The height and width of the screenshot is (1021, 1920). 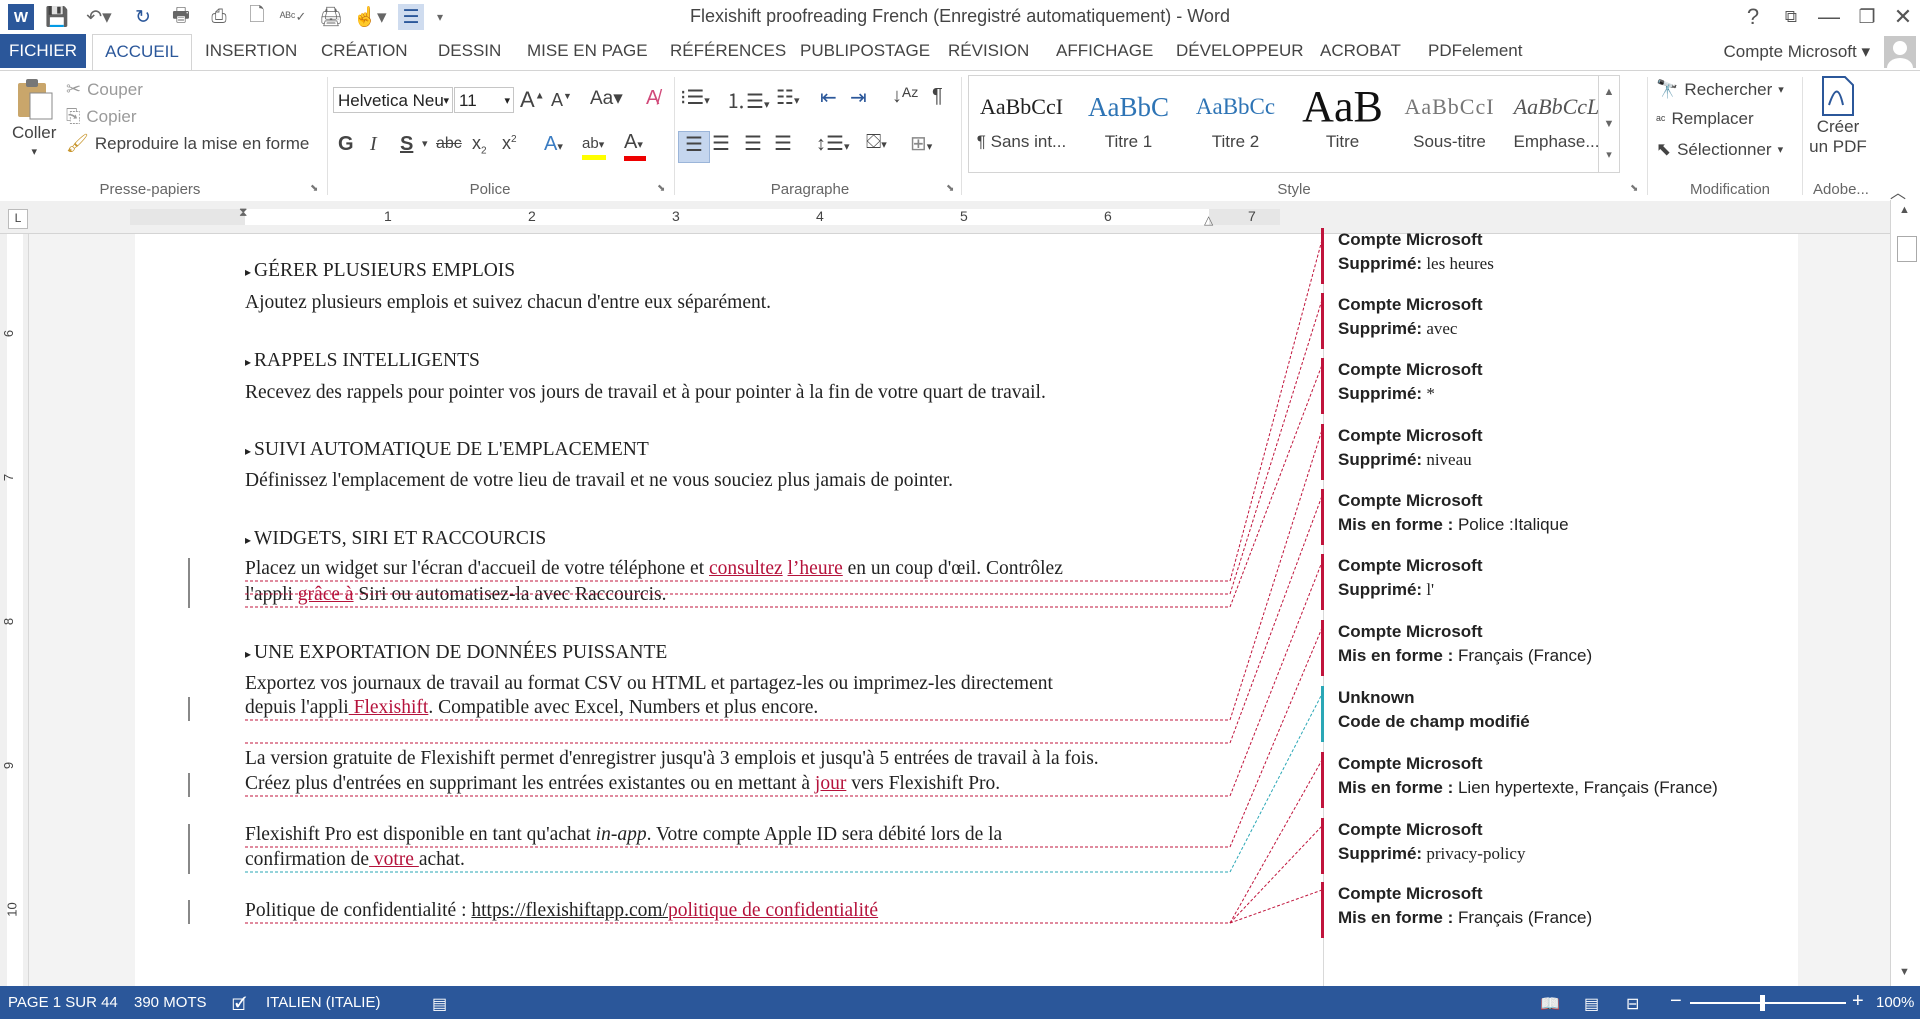 I want to click on numbering-icon: ⒈☰▾, so click(x=747, y=99).